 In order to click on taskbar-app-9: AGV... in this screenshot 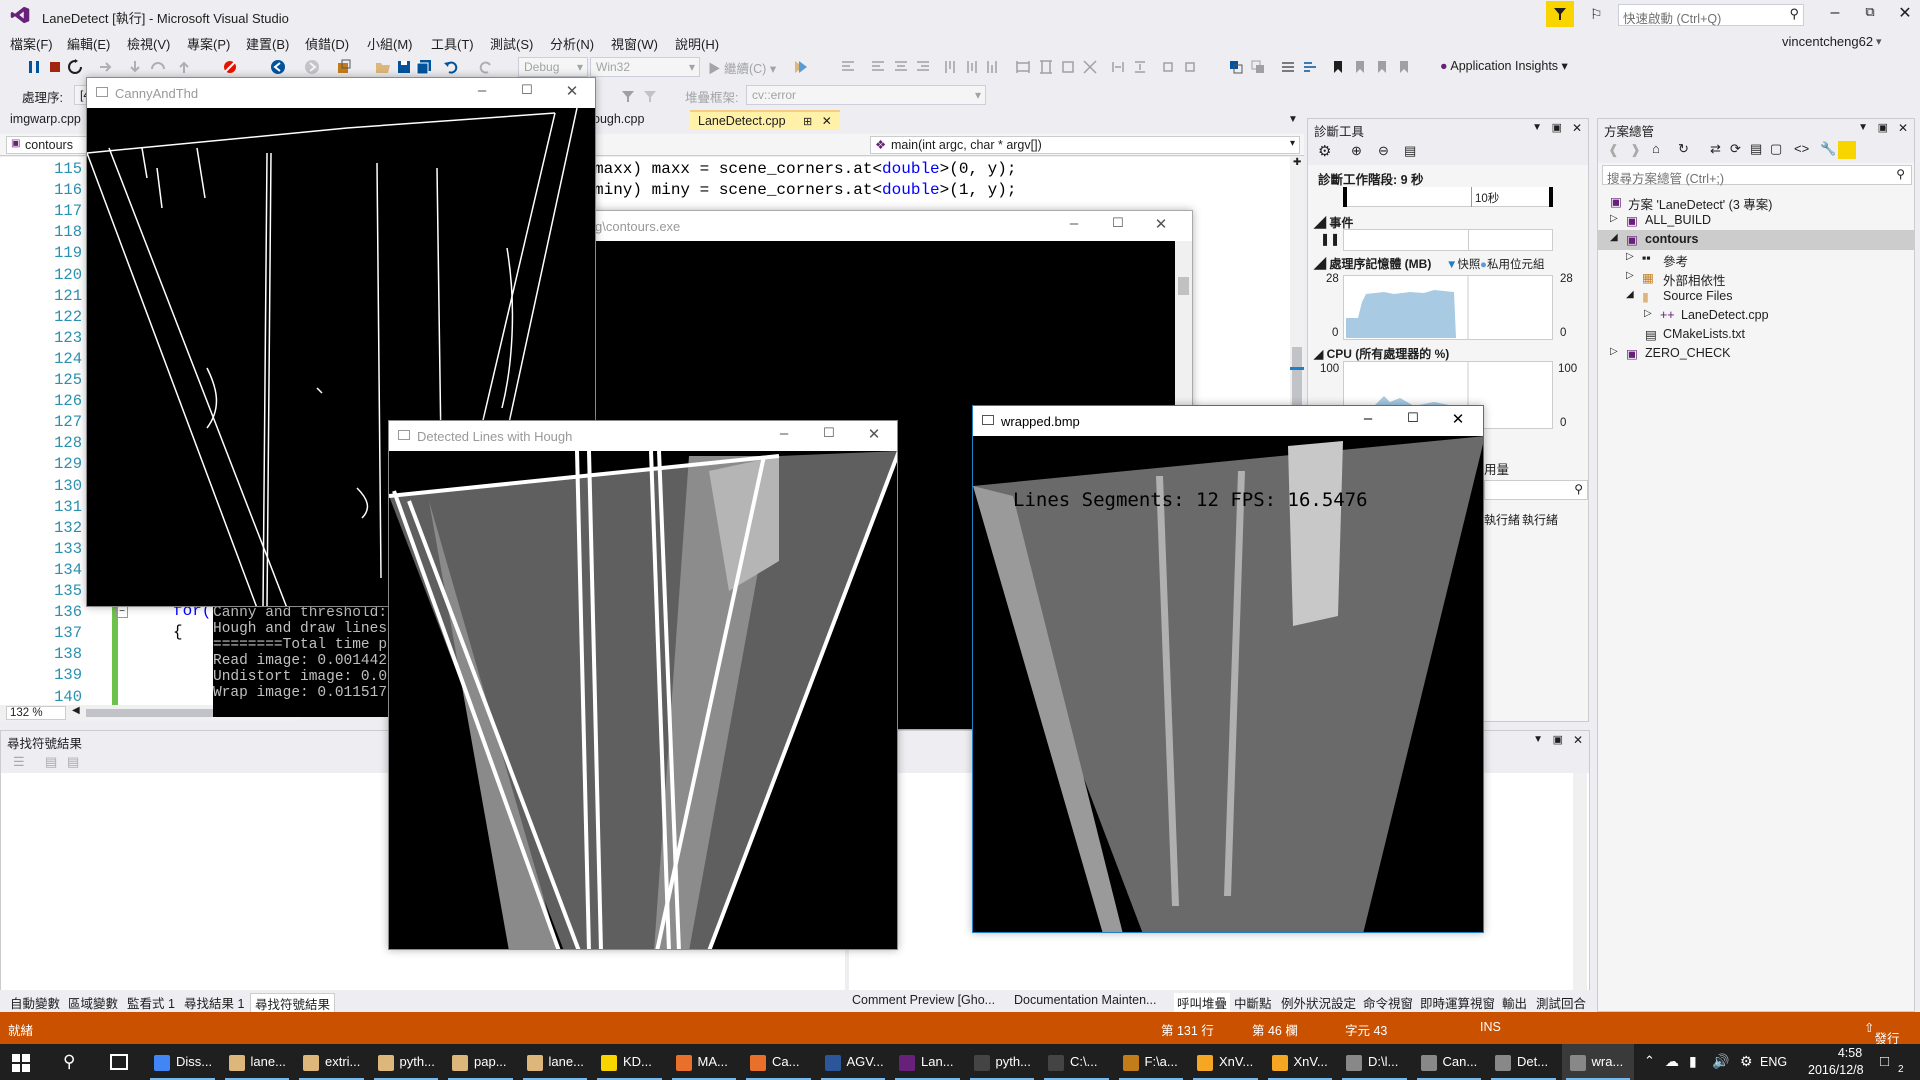, I will do `click(853, 1062)`.